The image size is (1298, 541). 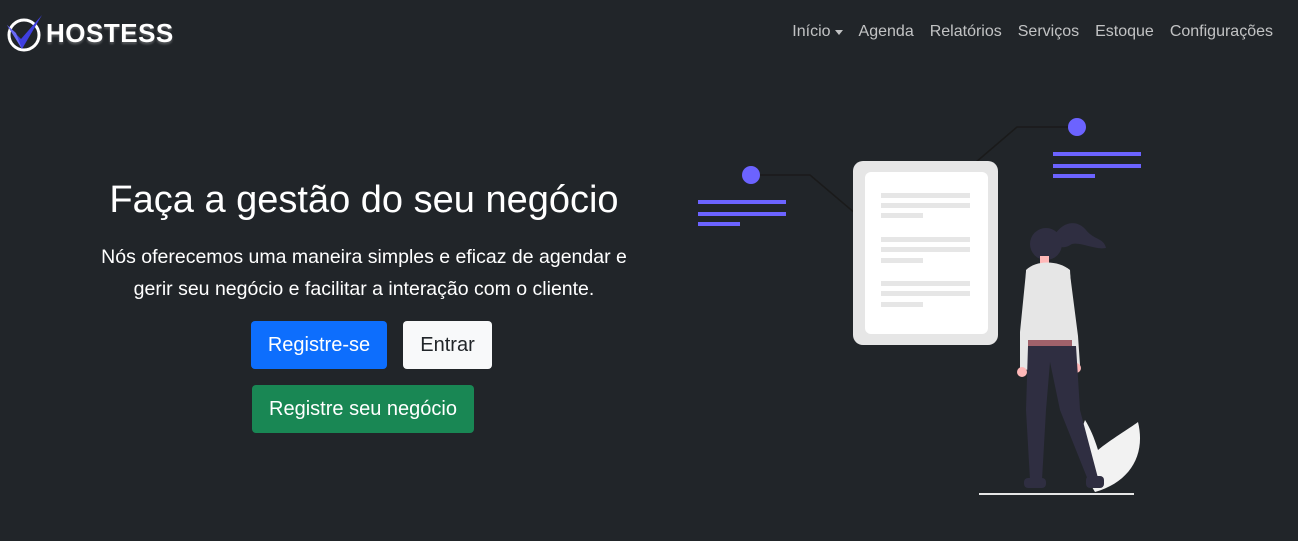 I want to click on check-shield-logo-icon, so click(x=24, y=33).